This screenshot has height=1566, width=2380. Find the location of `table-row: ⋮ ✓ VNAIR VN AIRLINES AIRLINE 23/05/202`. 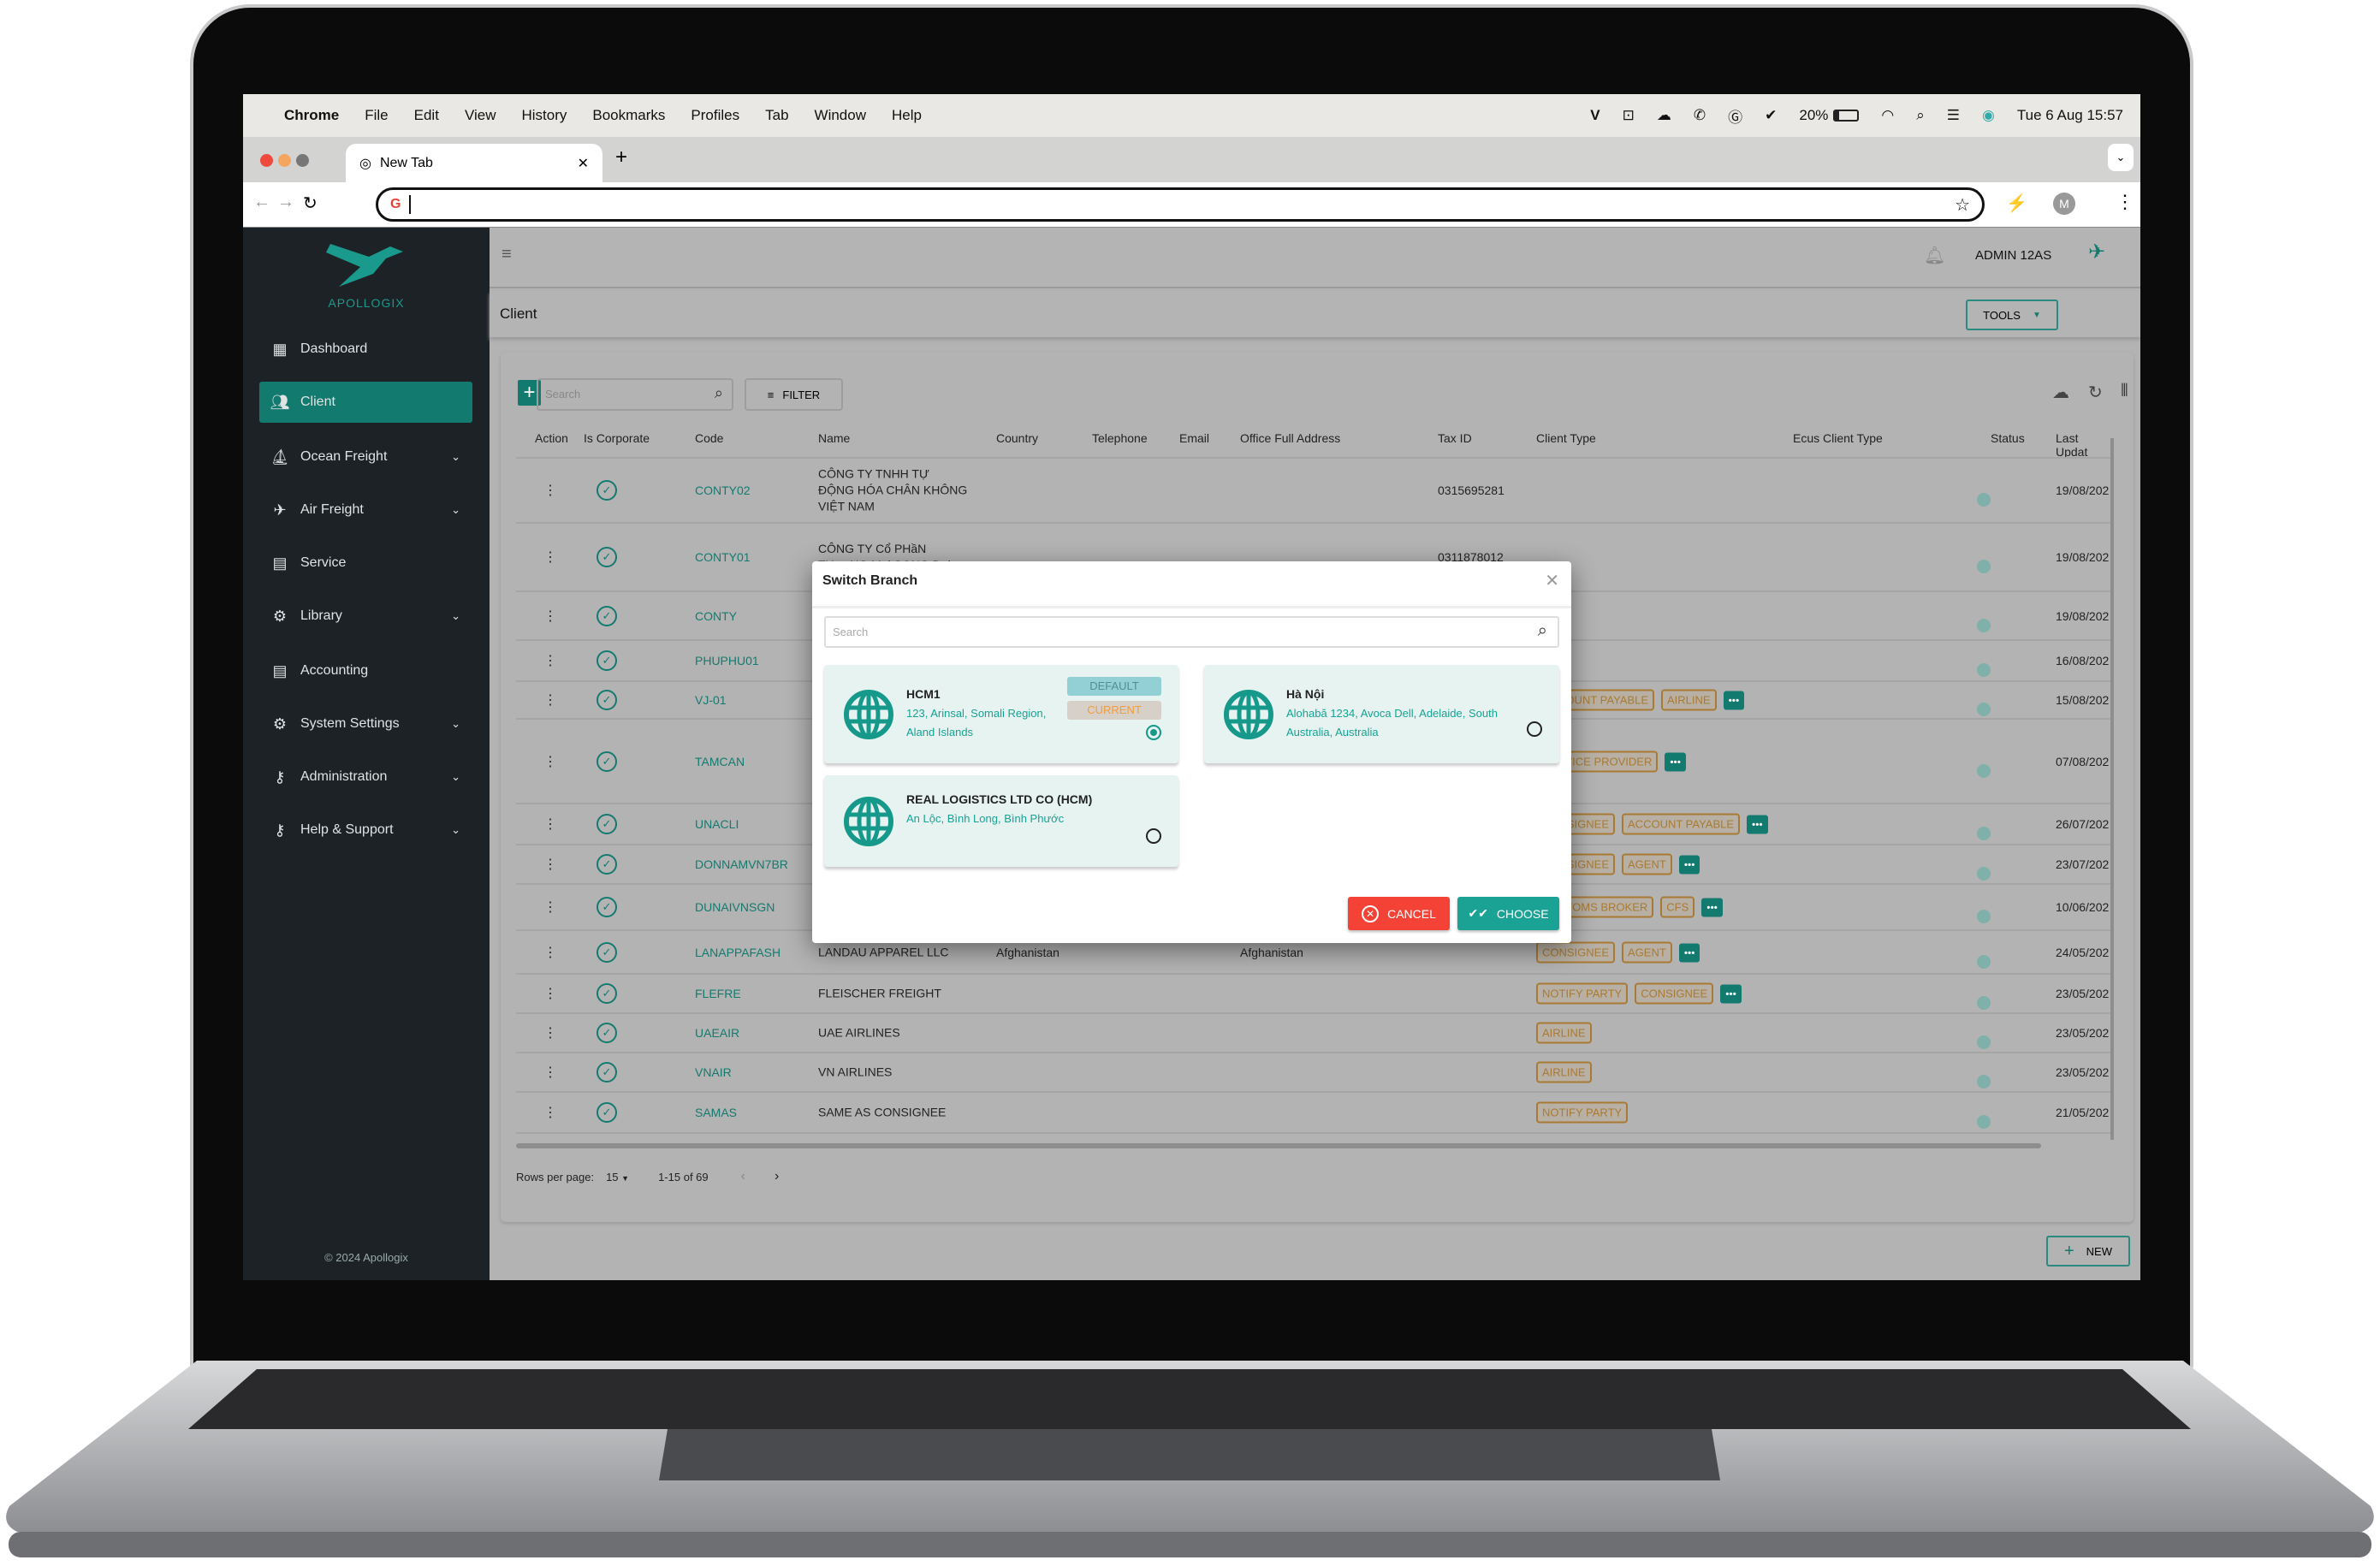

table-row: ⋮ ✓ VNAIR VN AIRLINES AIRLINE 23/05/202 is located at coordinates (1313, 1073).